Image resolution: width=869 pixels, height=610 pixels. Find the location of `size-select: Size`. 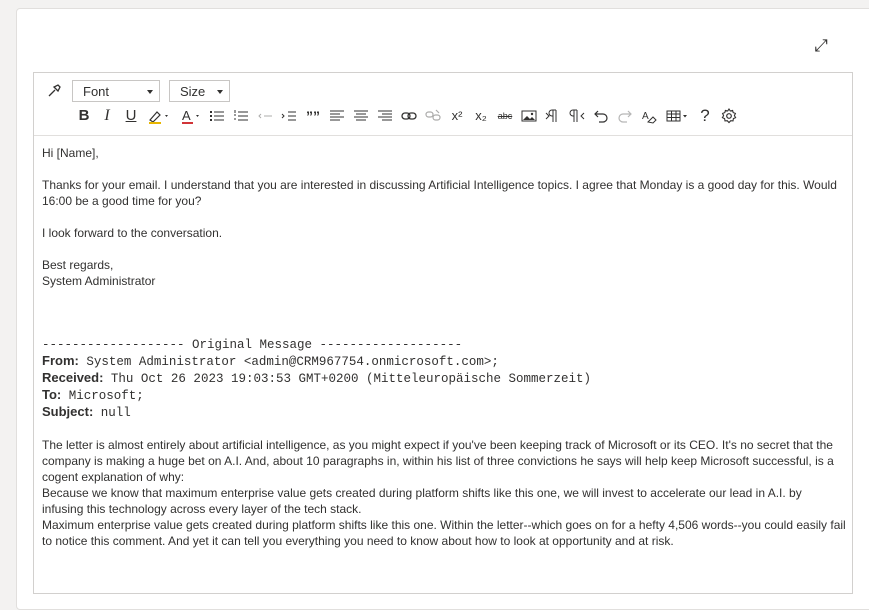

size-select: Size is located at coordinates (199, 91).